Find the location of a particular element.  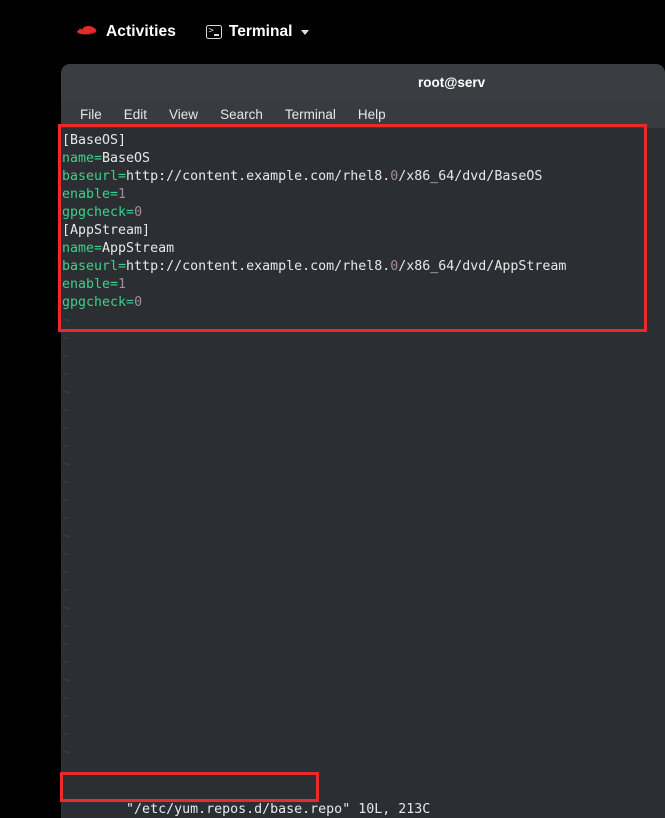

app-menu-label: Terminal is located at coordinates (260, 31).